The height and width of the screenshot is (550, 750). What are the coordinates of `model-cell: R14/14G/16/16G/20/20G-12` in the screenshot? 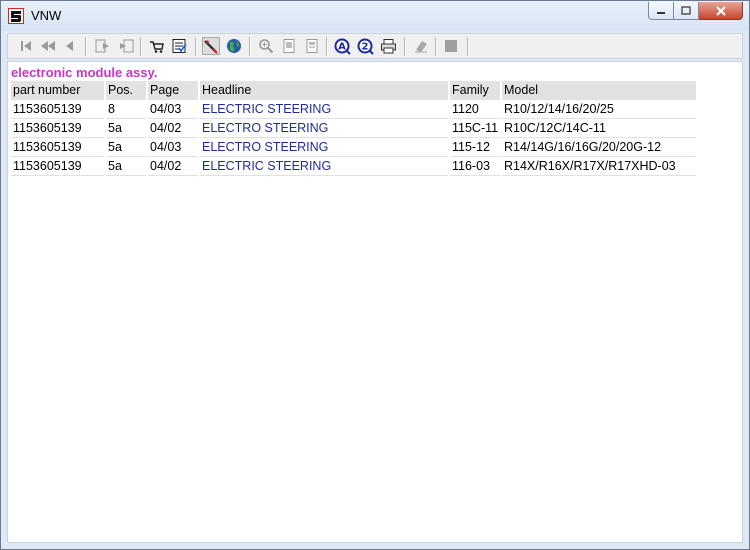 It's located at (599, 147).